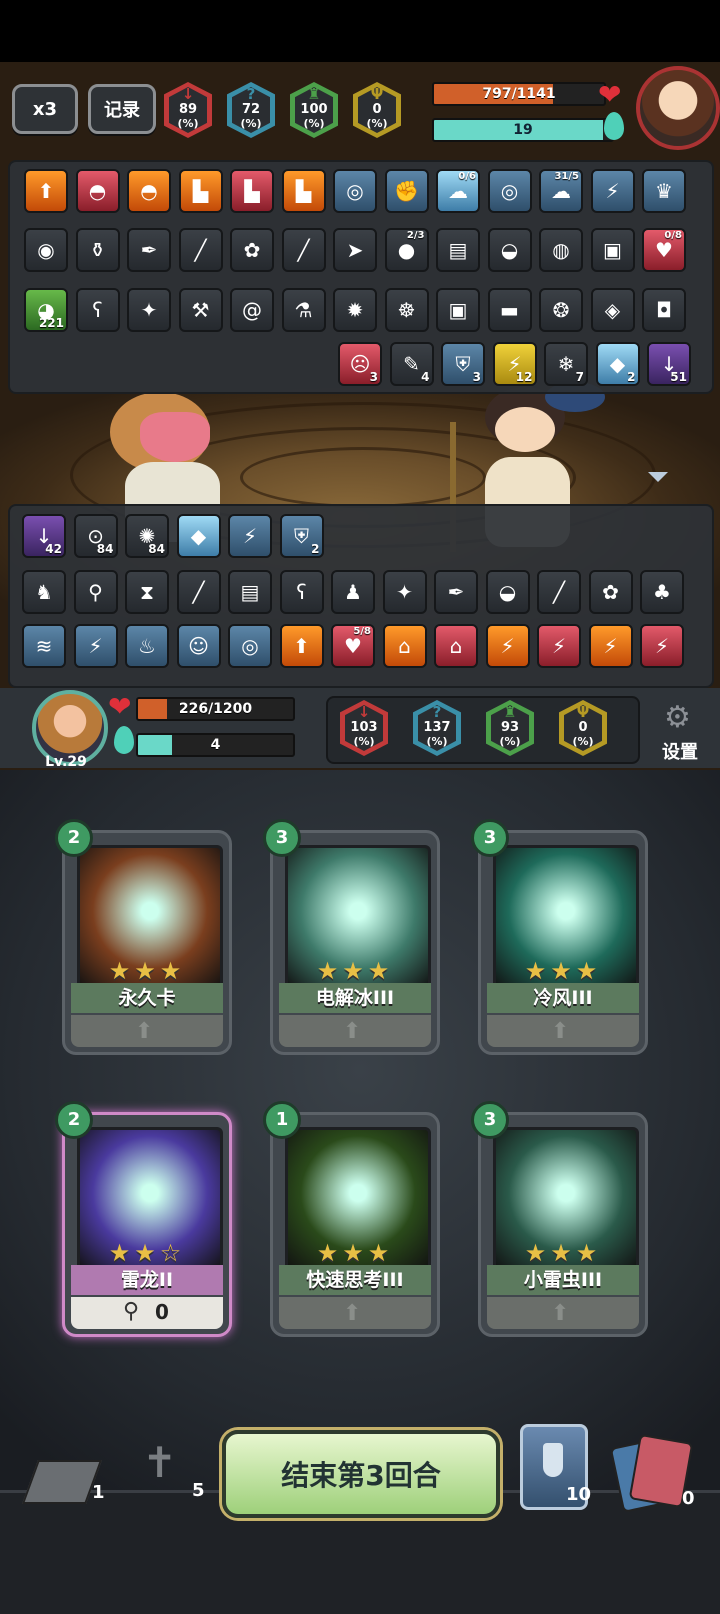  What do you see at coordinates (147, 646) in the screenshot?
I see `item-slot: ♨` at bounding box center [147, 646].